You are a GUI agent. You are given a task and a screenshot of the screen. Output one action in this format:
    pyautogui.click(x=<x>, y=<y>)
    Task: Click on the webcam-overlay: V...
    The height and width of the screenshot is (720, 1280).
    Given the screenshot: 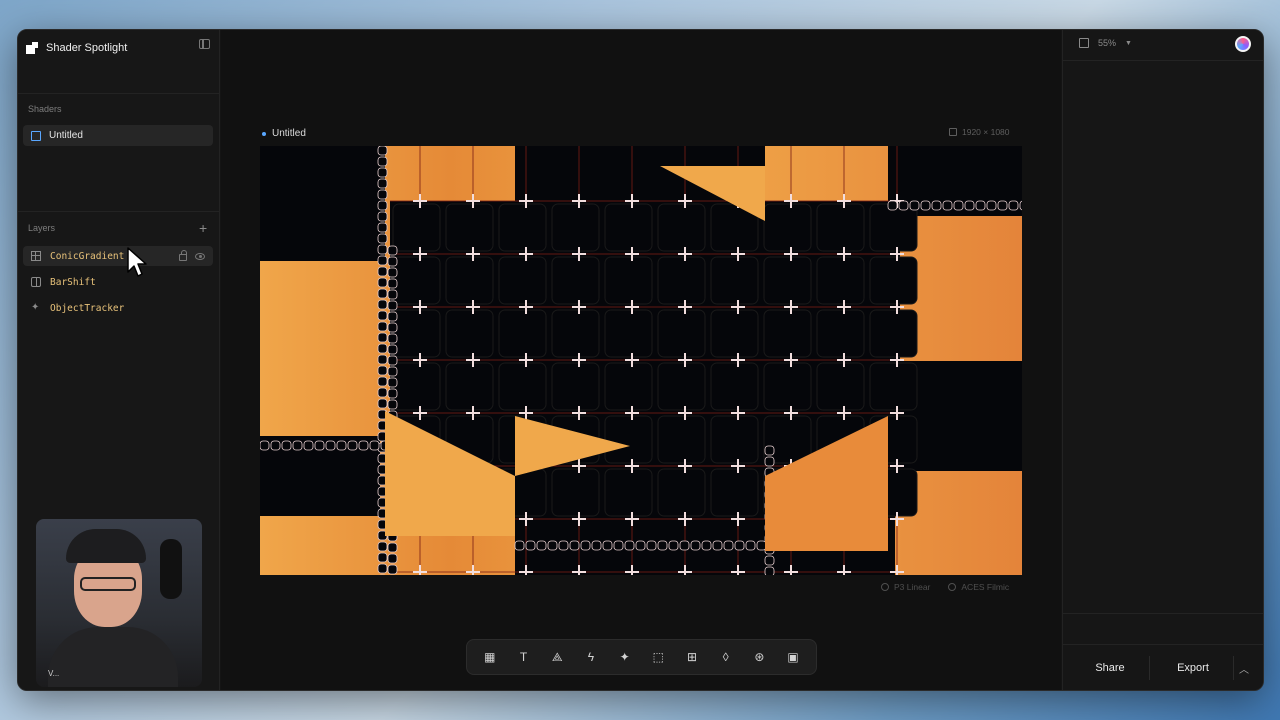 What is the action you would take?
    pyautogui.click(x=119, y=603)
    